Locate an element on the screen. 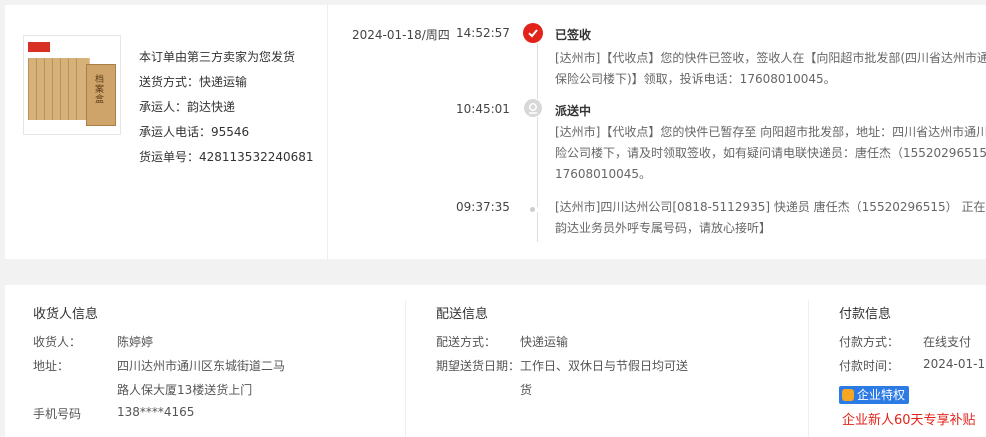 The width and height of the screenshot is (986, 437). payment-time-label: 付款时间： is located at coordinates (869, 366).